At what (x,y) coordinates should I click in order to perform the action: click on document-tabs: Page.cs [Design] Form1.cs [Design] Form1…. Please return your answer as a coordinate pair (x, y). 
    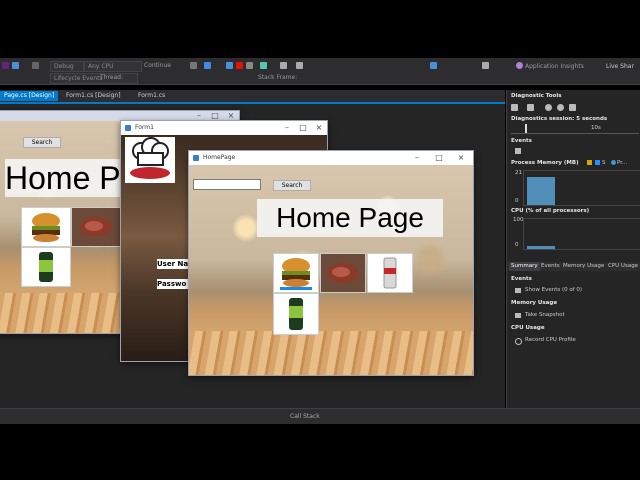
    Looking at the image, I should click on (252, 97).